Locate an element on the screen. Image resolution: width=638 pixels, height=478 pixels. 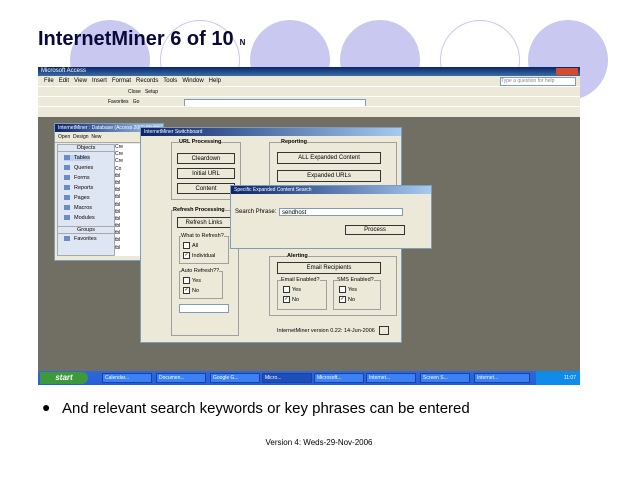
sms-yes: Yes is located at coordinates (348, 289).